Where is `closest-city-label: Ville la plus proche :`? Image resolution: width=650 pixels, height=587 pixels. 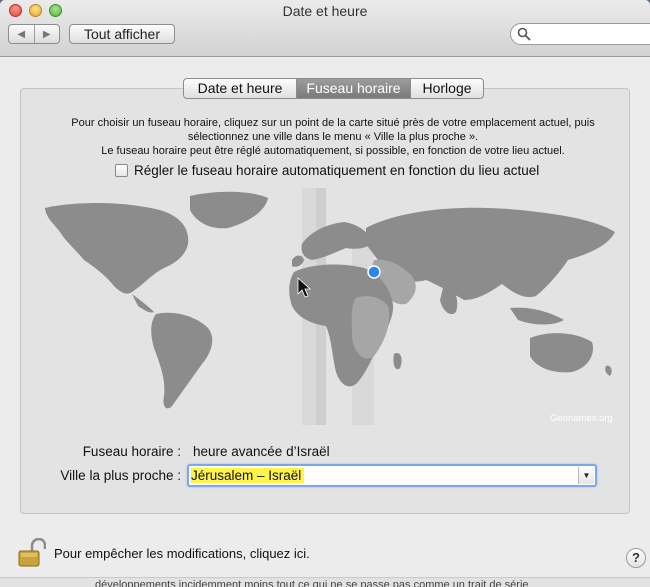 closest-city-label: Ville la plus proche : is located at coordinates (120, 475).